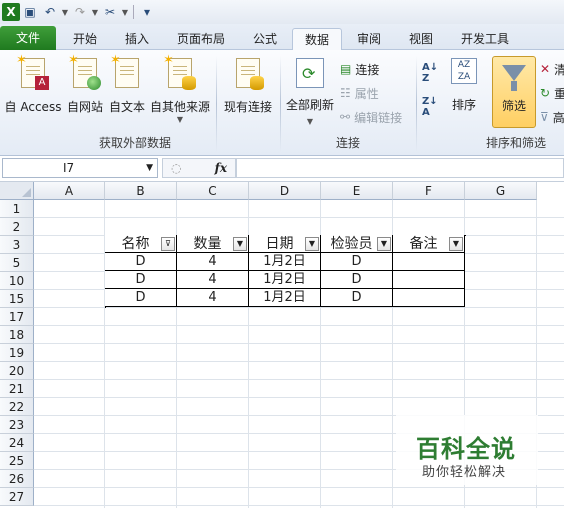 This screenshot has width=564, height=508. What do you see at coordinates (514, 92) in the screenshot?
I see `filter-button: 筛选` at bounding box center [514, 92].